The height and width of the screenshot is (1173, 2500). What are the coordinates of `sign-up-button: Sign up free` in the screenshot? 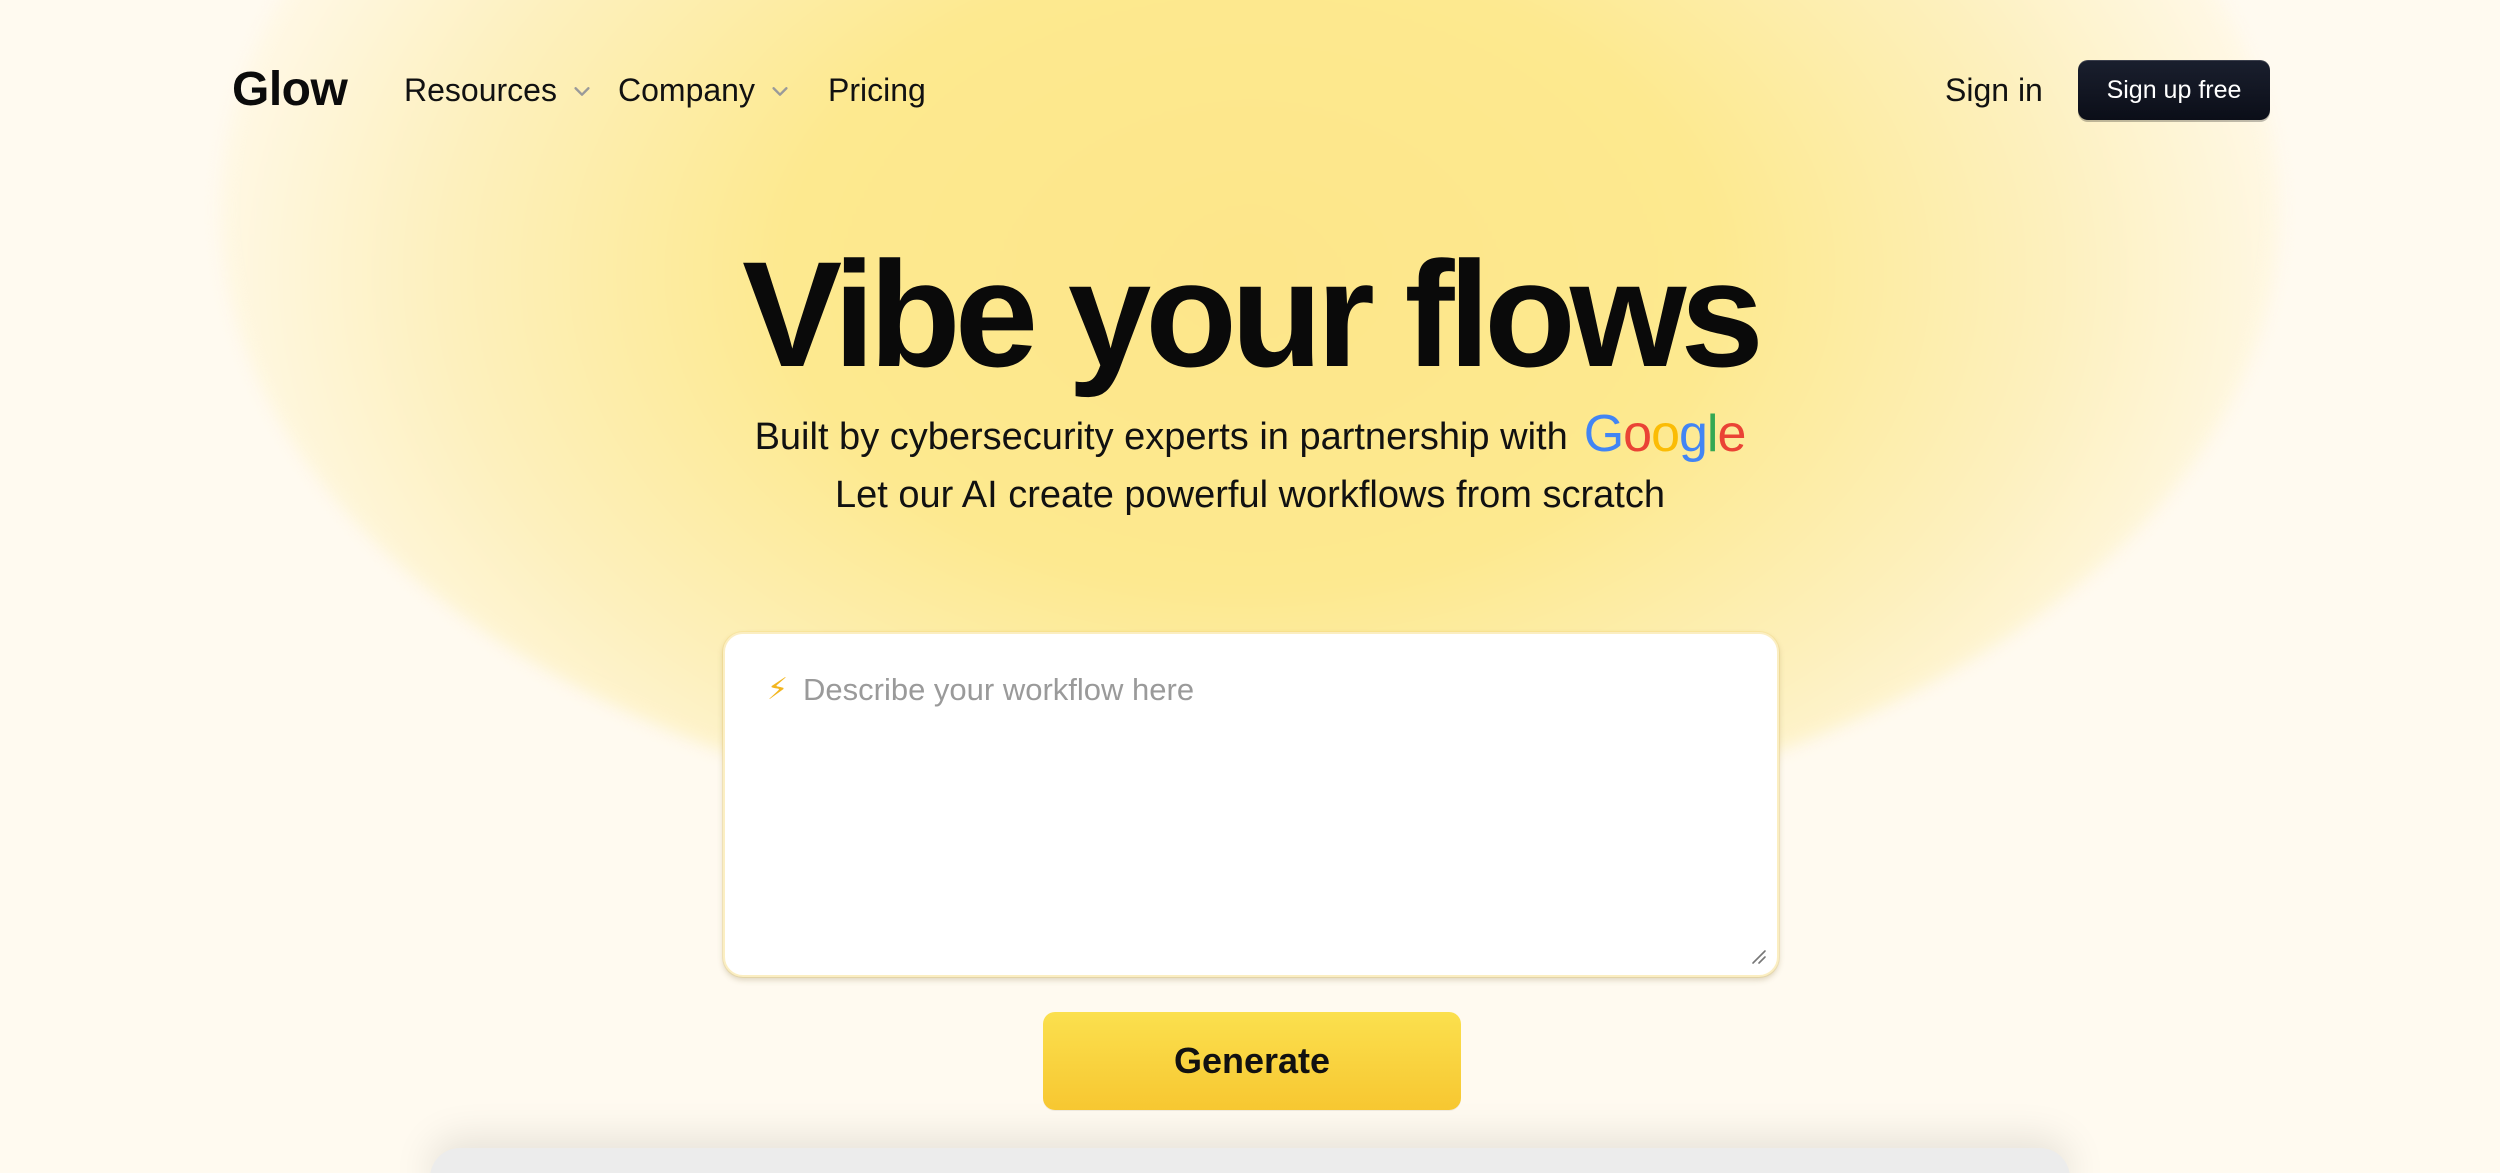 It's located at (2174, 90).